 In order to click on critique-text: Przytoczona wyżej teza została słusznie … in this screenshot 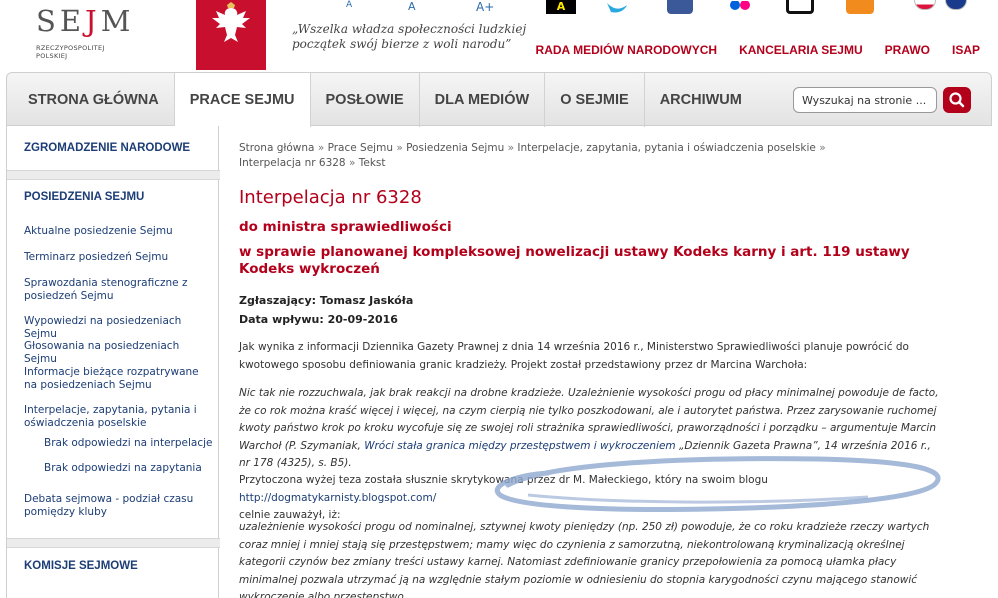, I will do `click(503, 480)`.